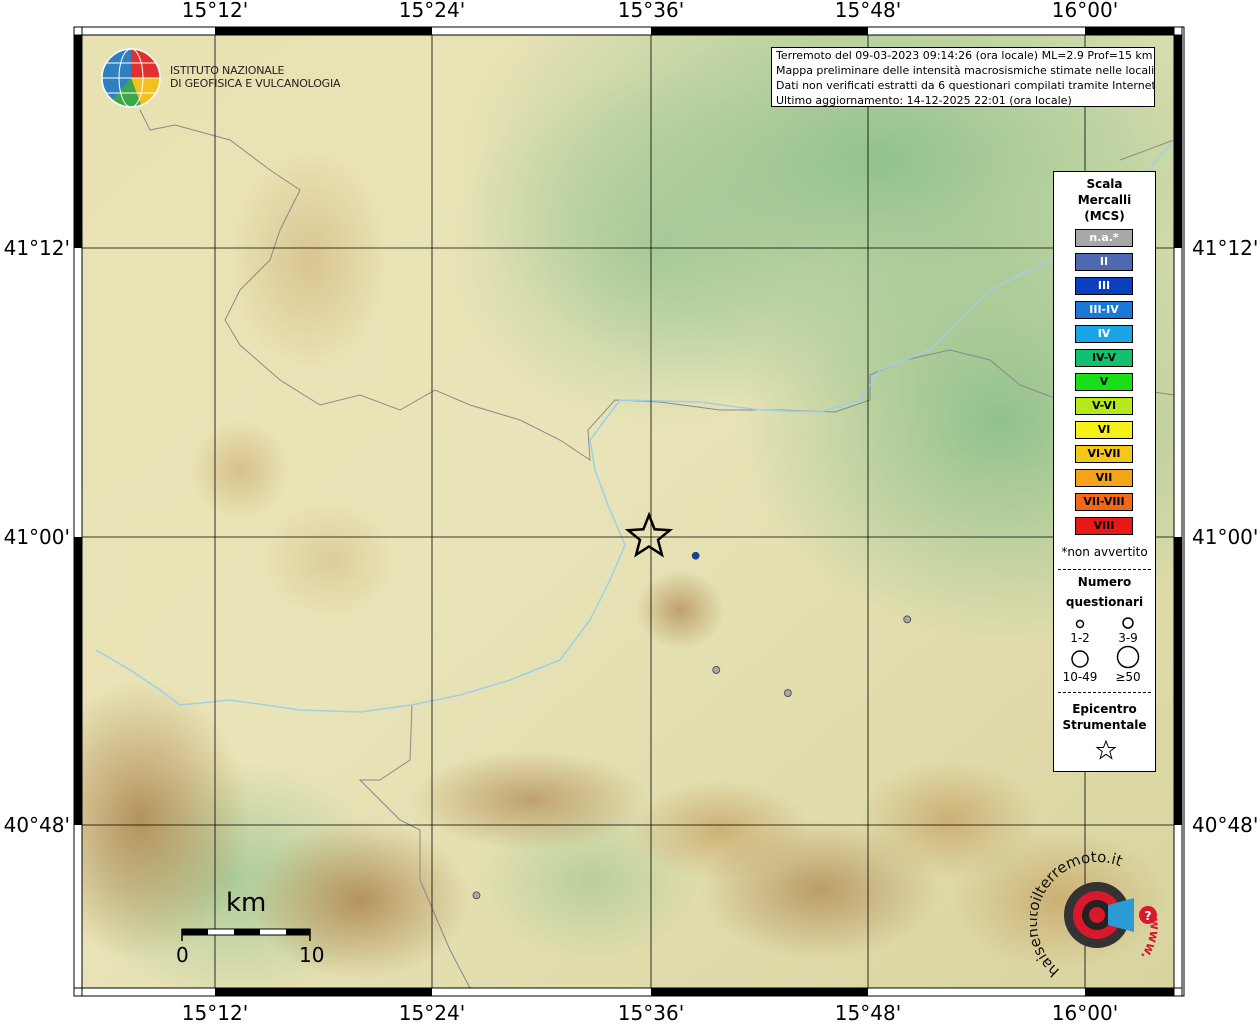  I want to click on haisentito-brand-text: haisentitoilterremoto.it www., so click(1096, 915).